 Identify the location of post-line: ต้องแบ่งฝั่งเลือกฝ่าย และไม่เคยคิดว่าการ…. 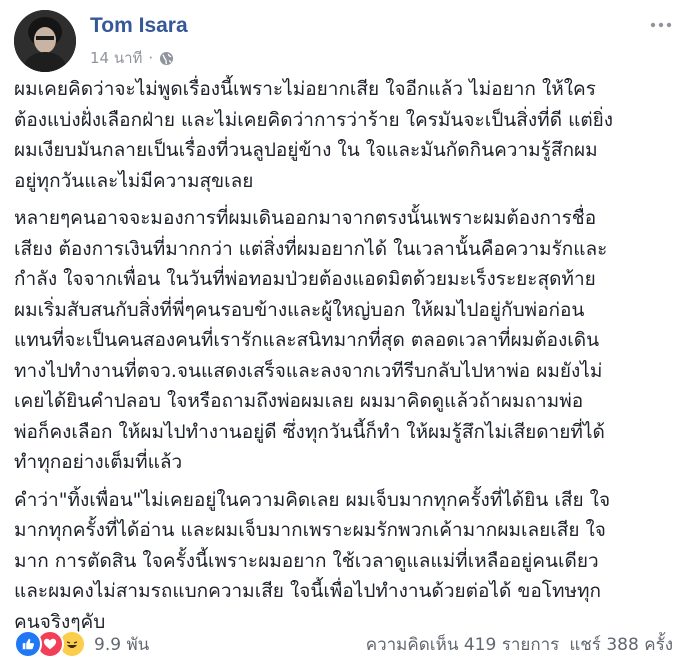
(314, 119).